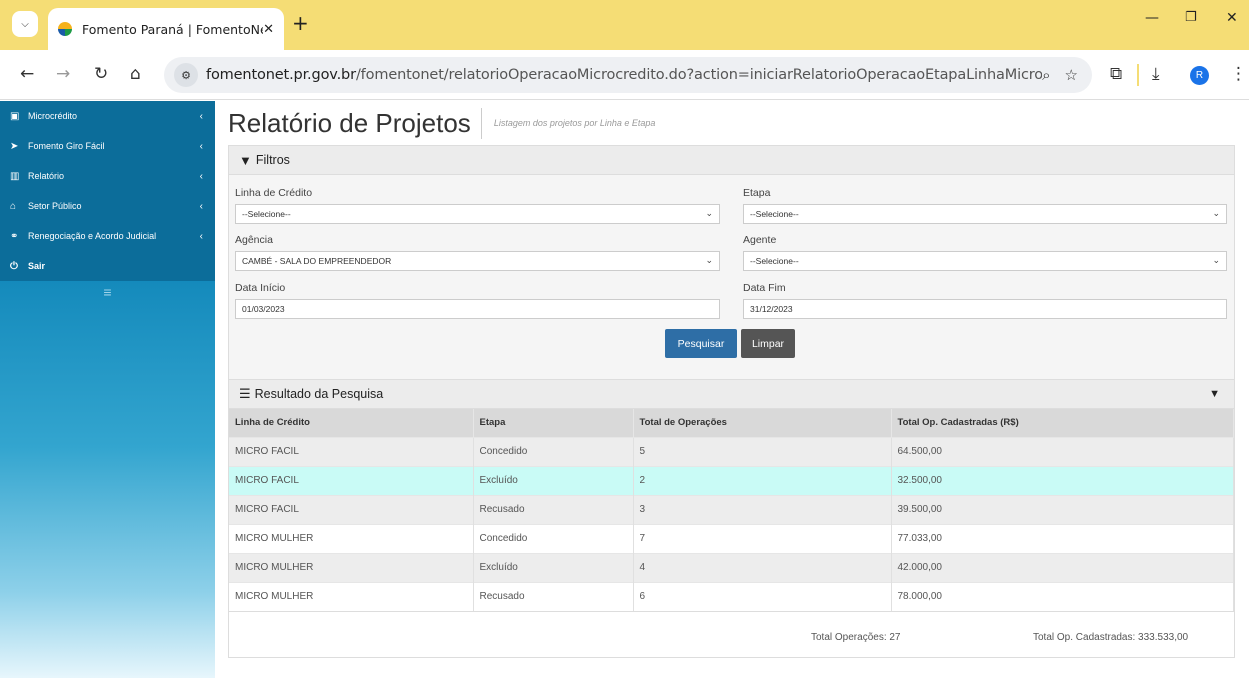 The height and width of the screenshot is (678, 1249). What do you see at coordinates (1062, 596) in the screenshot?
I see `table-cell: 78.000,00` at bounding box center [1062, 596].